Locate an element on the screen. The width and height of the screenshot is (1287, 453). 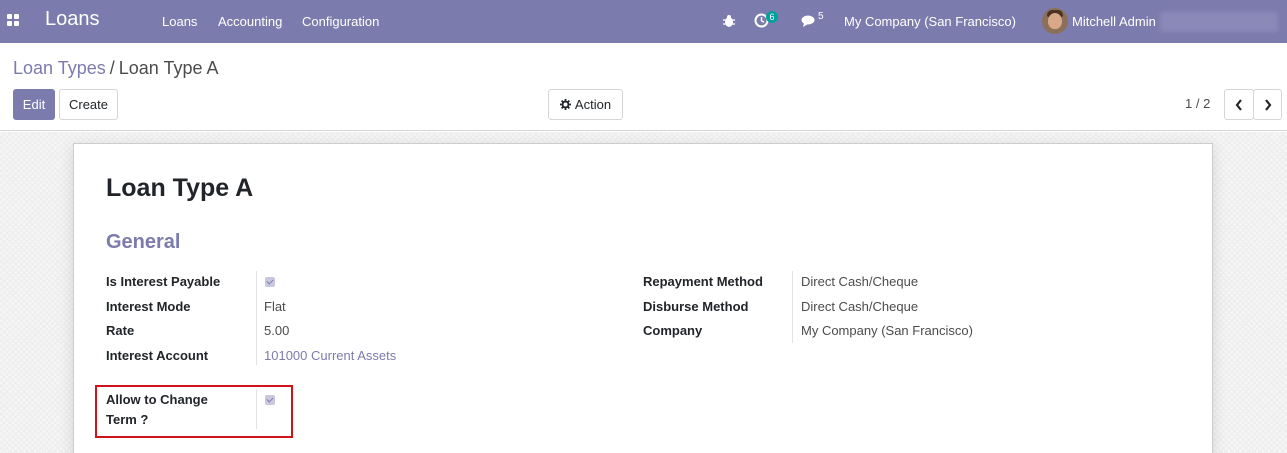
disburse-method-value: Direct Cash/Cheque is located at coordinates (860, 306).